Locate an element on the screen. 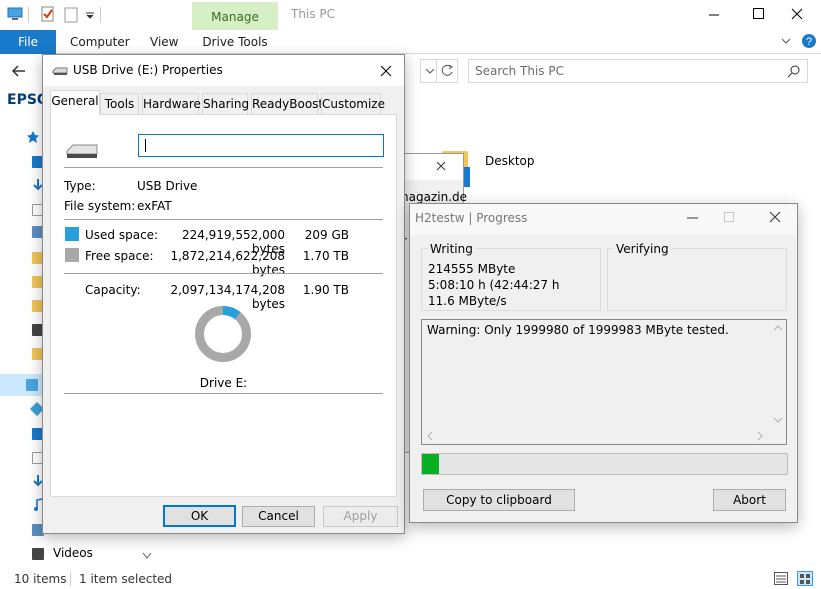 Image resolution: width=821 pixels, height=589 pixels. help-icon: ? is located at coordinates (809, 41).